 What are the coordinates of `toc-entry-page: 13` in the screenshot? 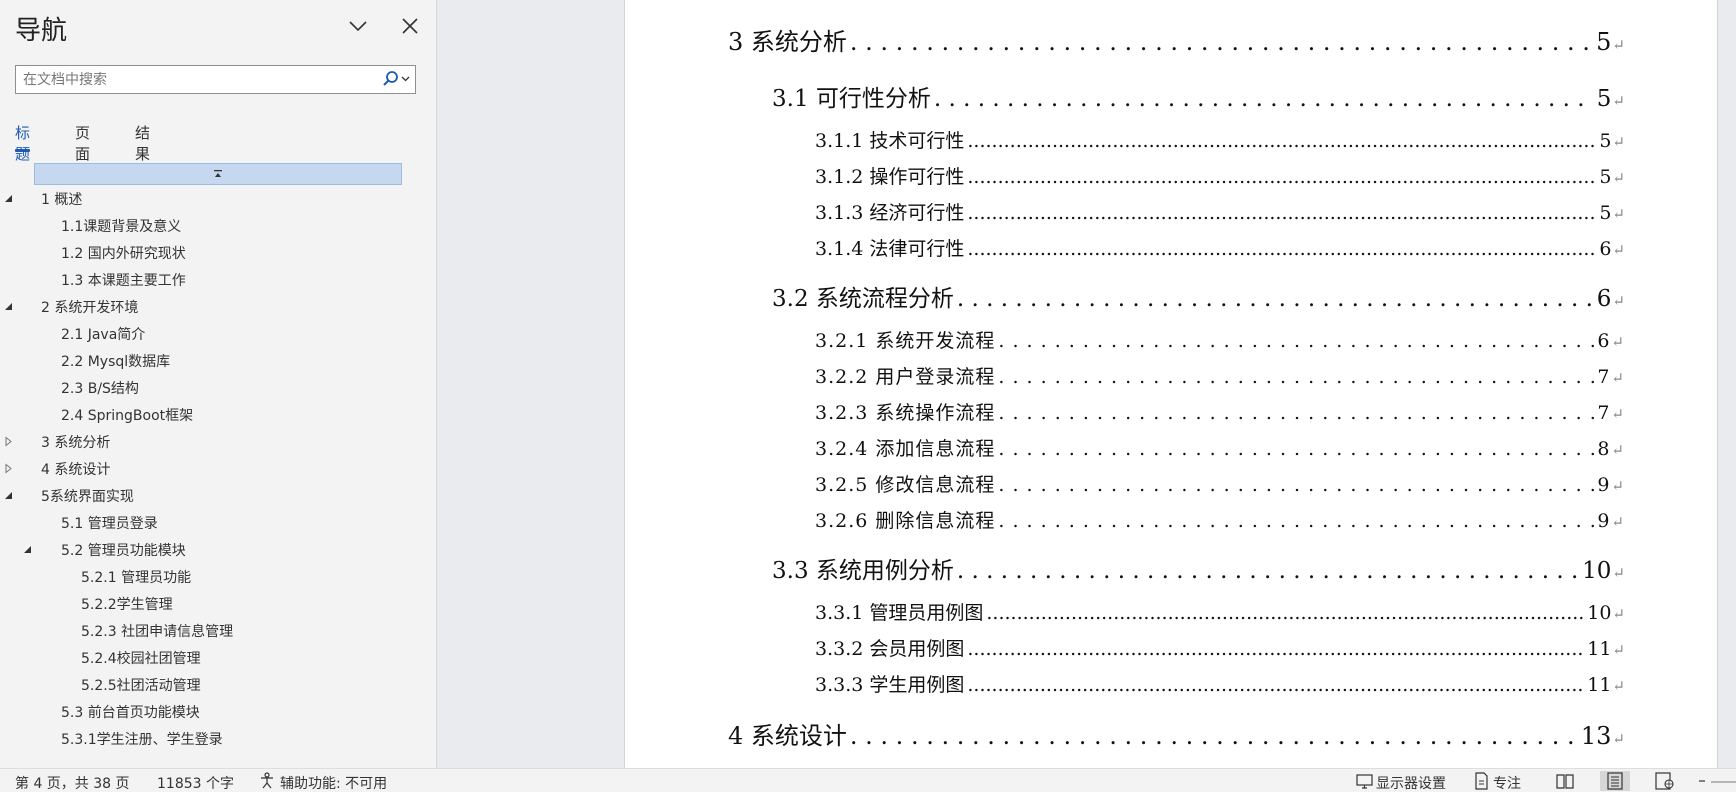 It's located at (1596, 736).